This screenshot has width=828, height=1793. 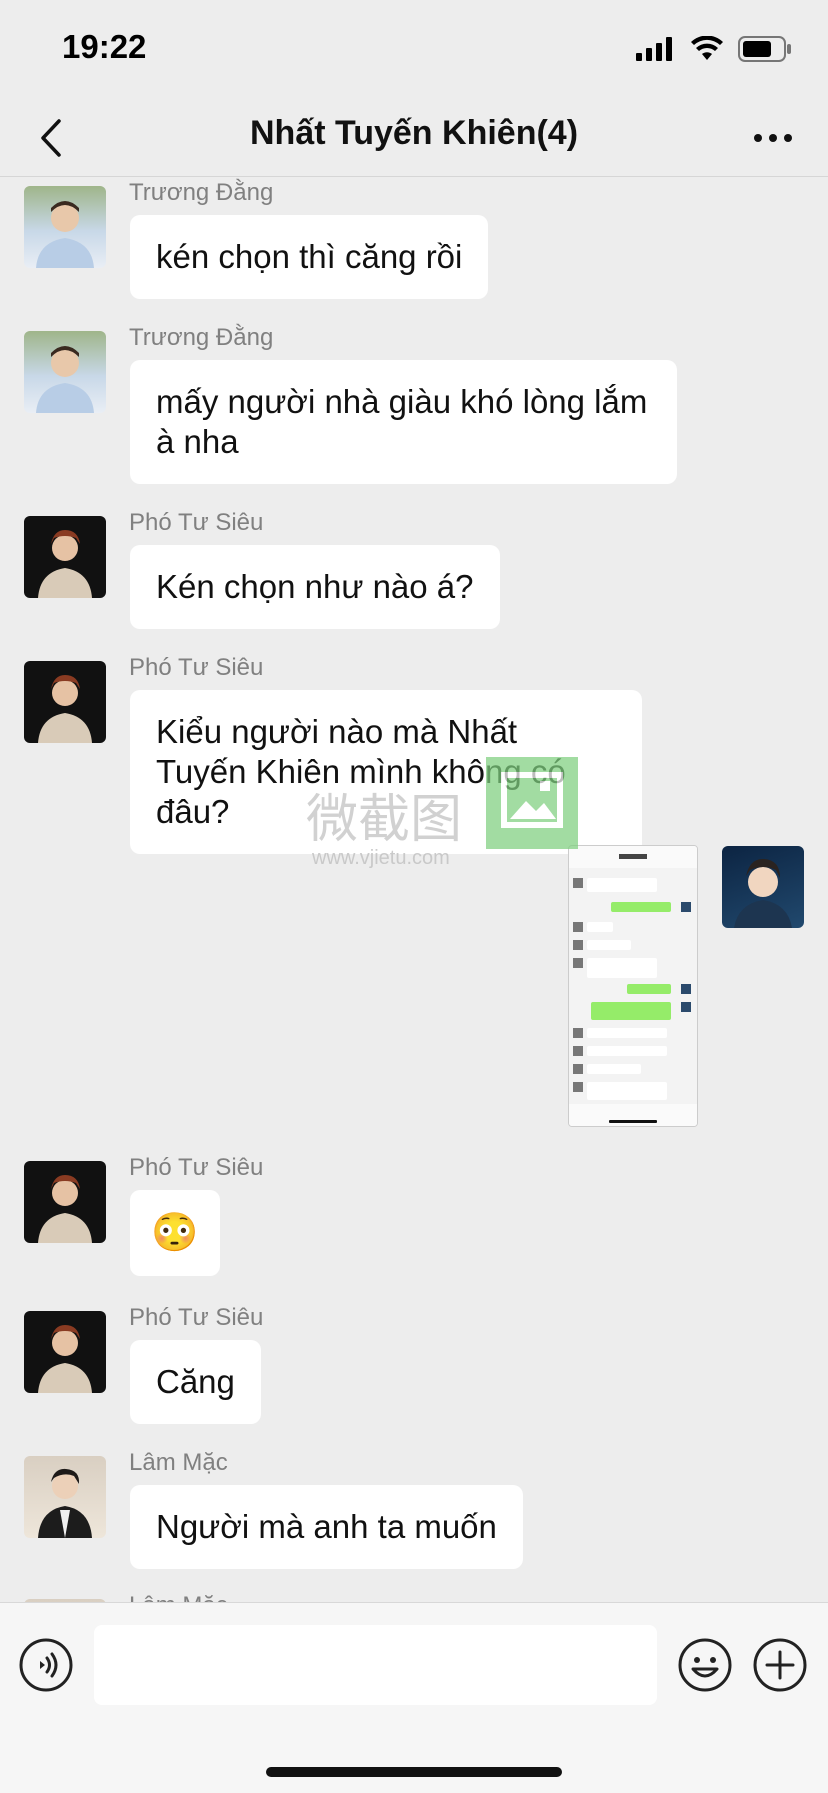 I want to click on wifi-icon, so click(x=707, y=48).